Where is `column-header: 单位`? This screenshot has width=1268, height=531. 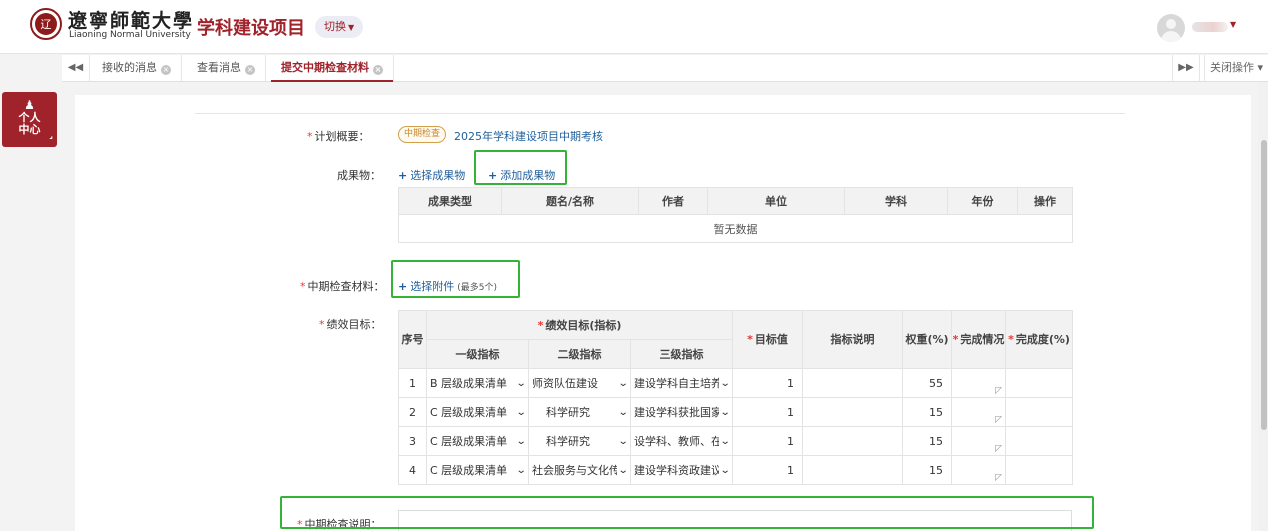 column-header: 单位 is located at coordinates (776, 201).